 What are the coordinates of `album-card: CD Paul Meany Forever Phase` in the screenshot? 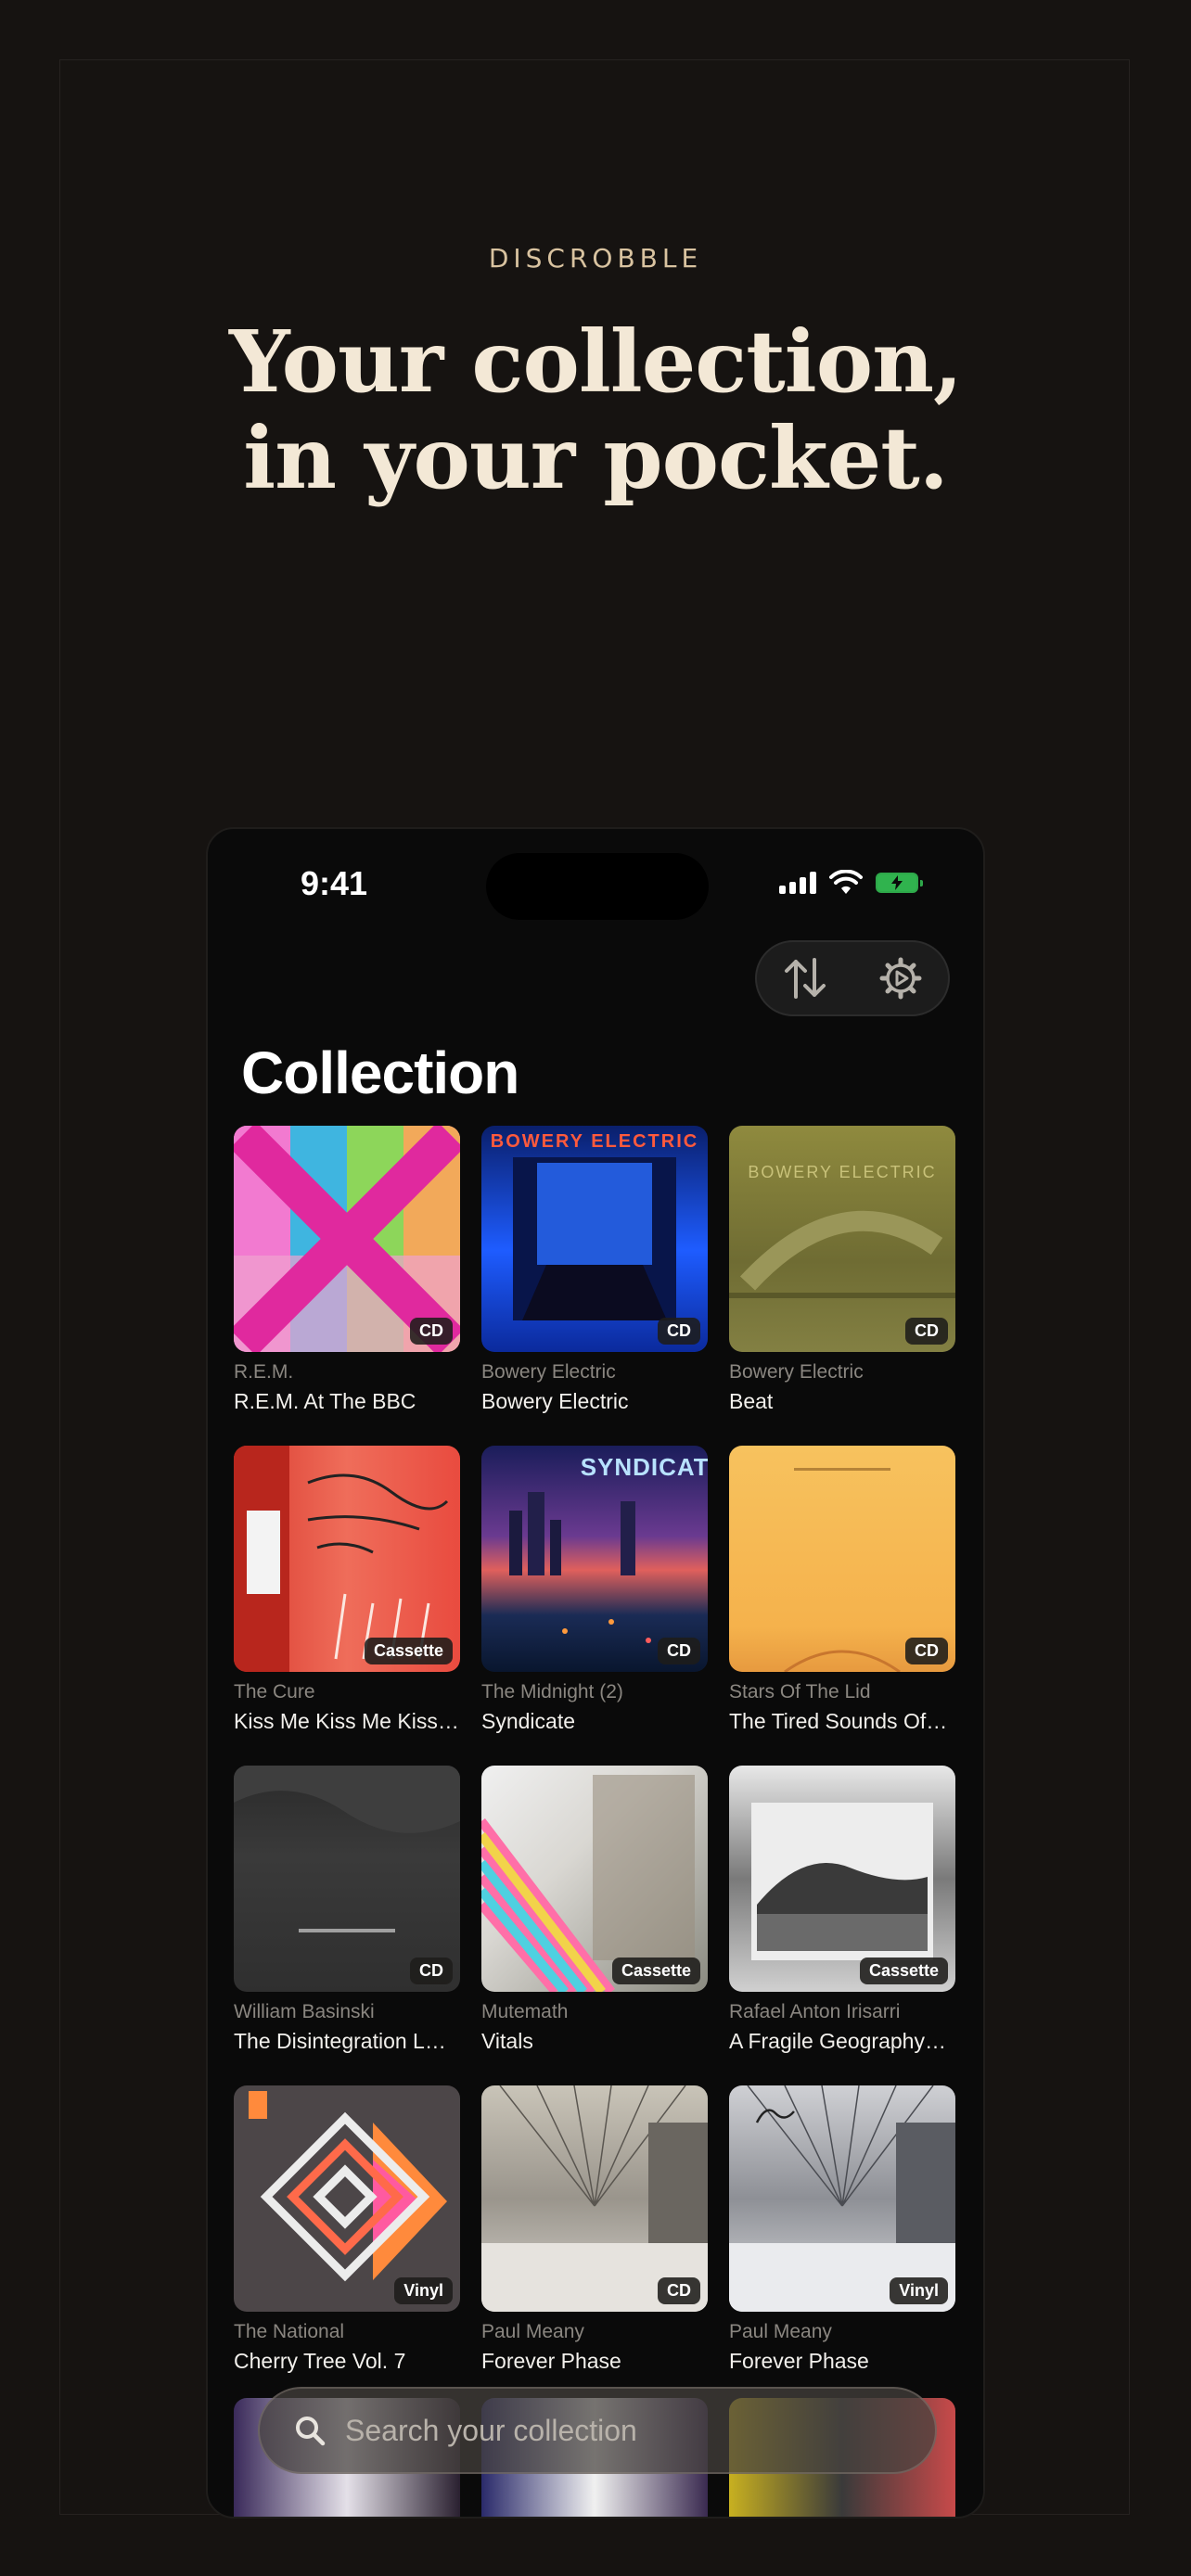 It's located at (594, 2230).